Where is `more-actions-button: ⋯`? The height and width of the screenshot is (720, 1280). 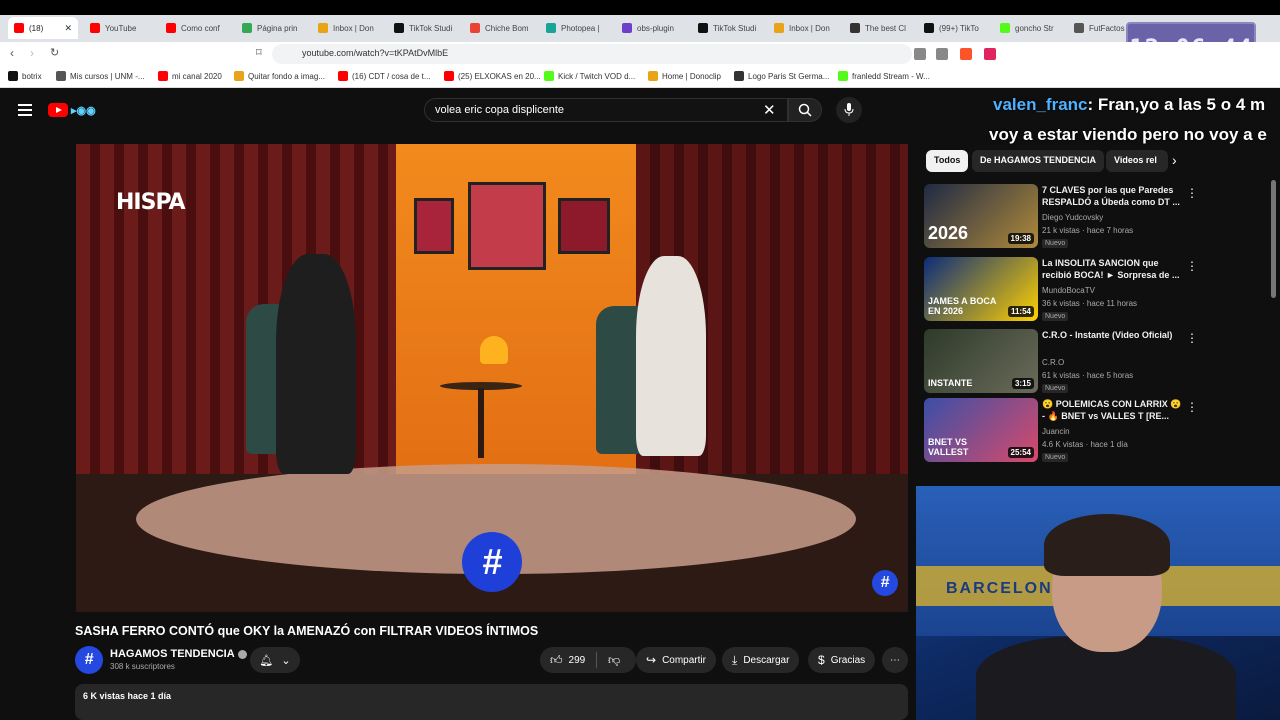 more-actions-button: ⋯ is located at coordinates (895, 660).